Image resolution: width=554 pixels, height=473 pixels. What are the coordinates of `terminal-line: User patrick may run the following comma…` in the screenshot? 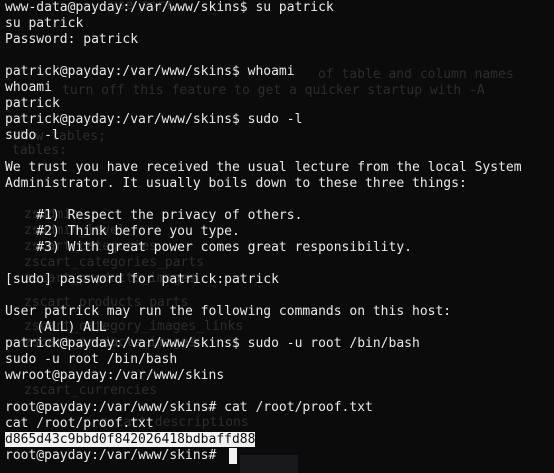 It's located at (228, 311).